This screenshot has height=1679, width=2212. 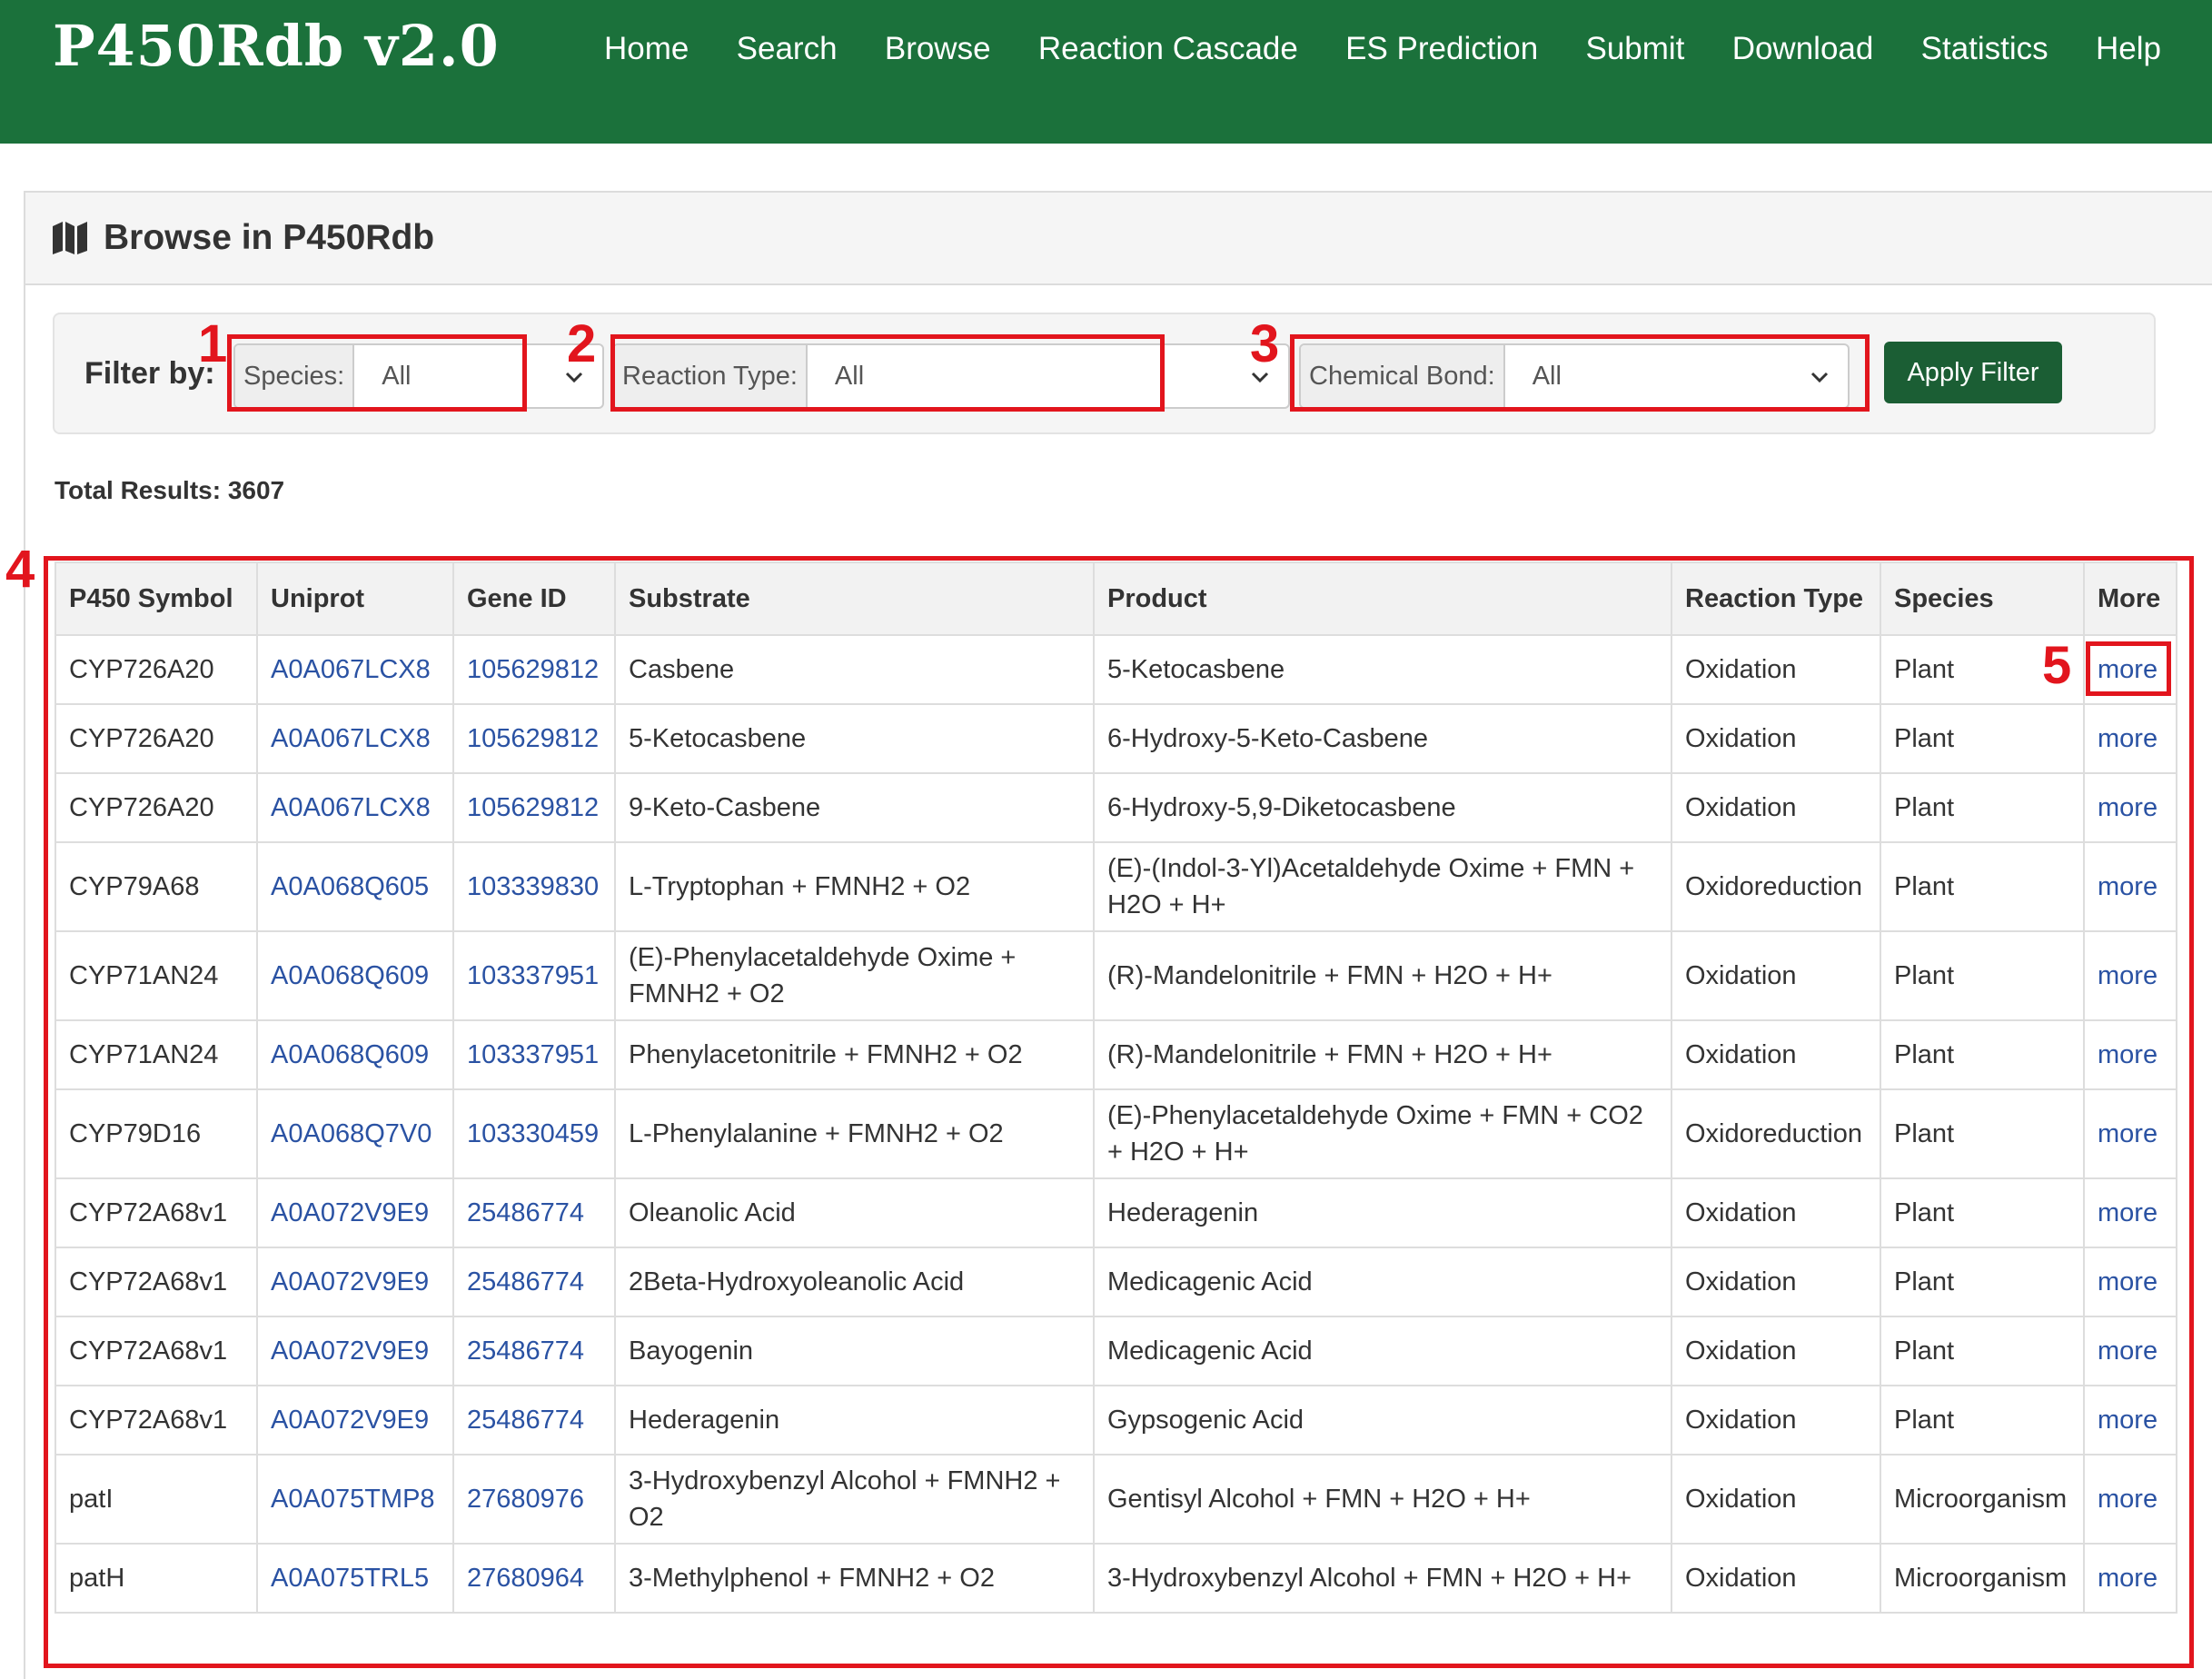 I want to click on annotation-box-reaction-type, so click(x=887, y=373).